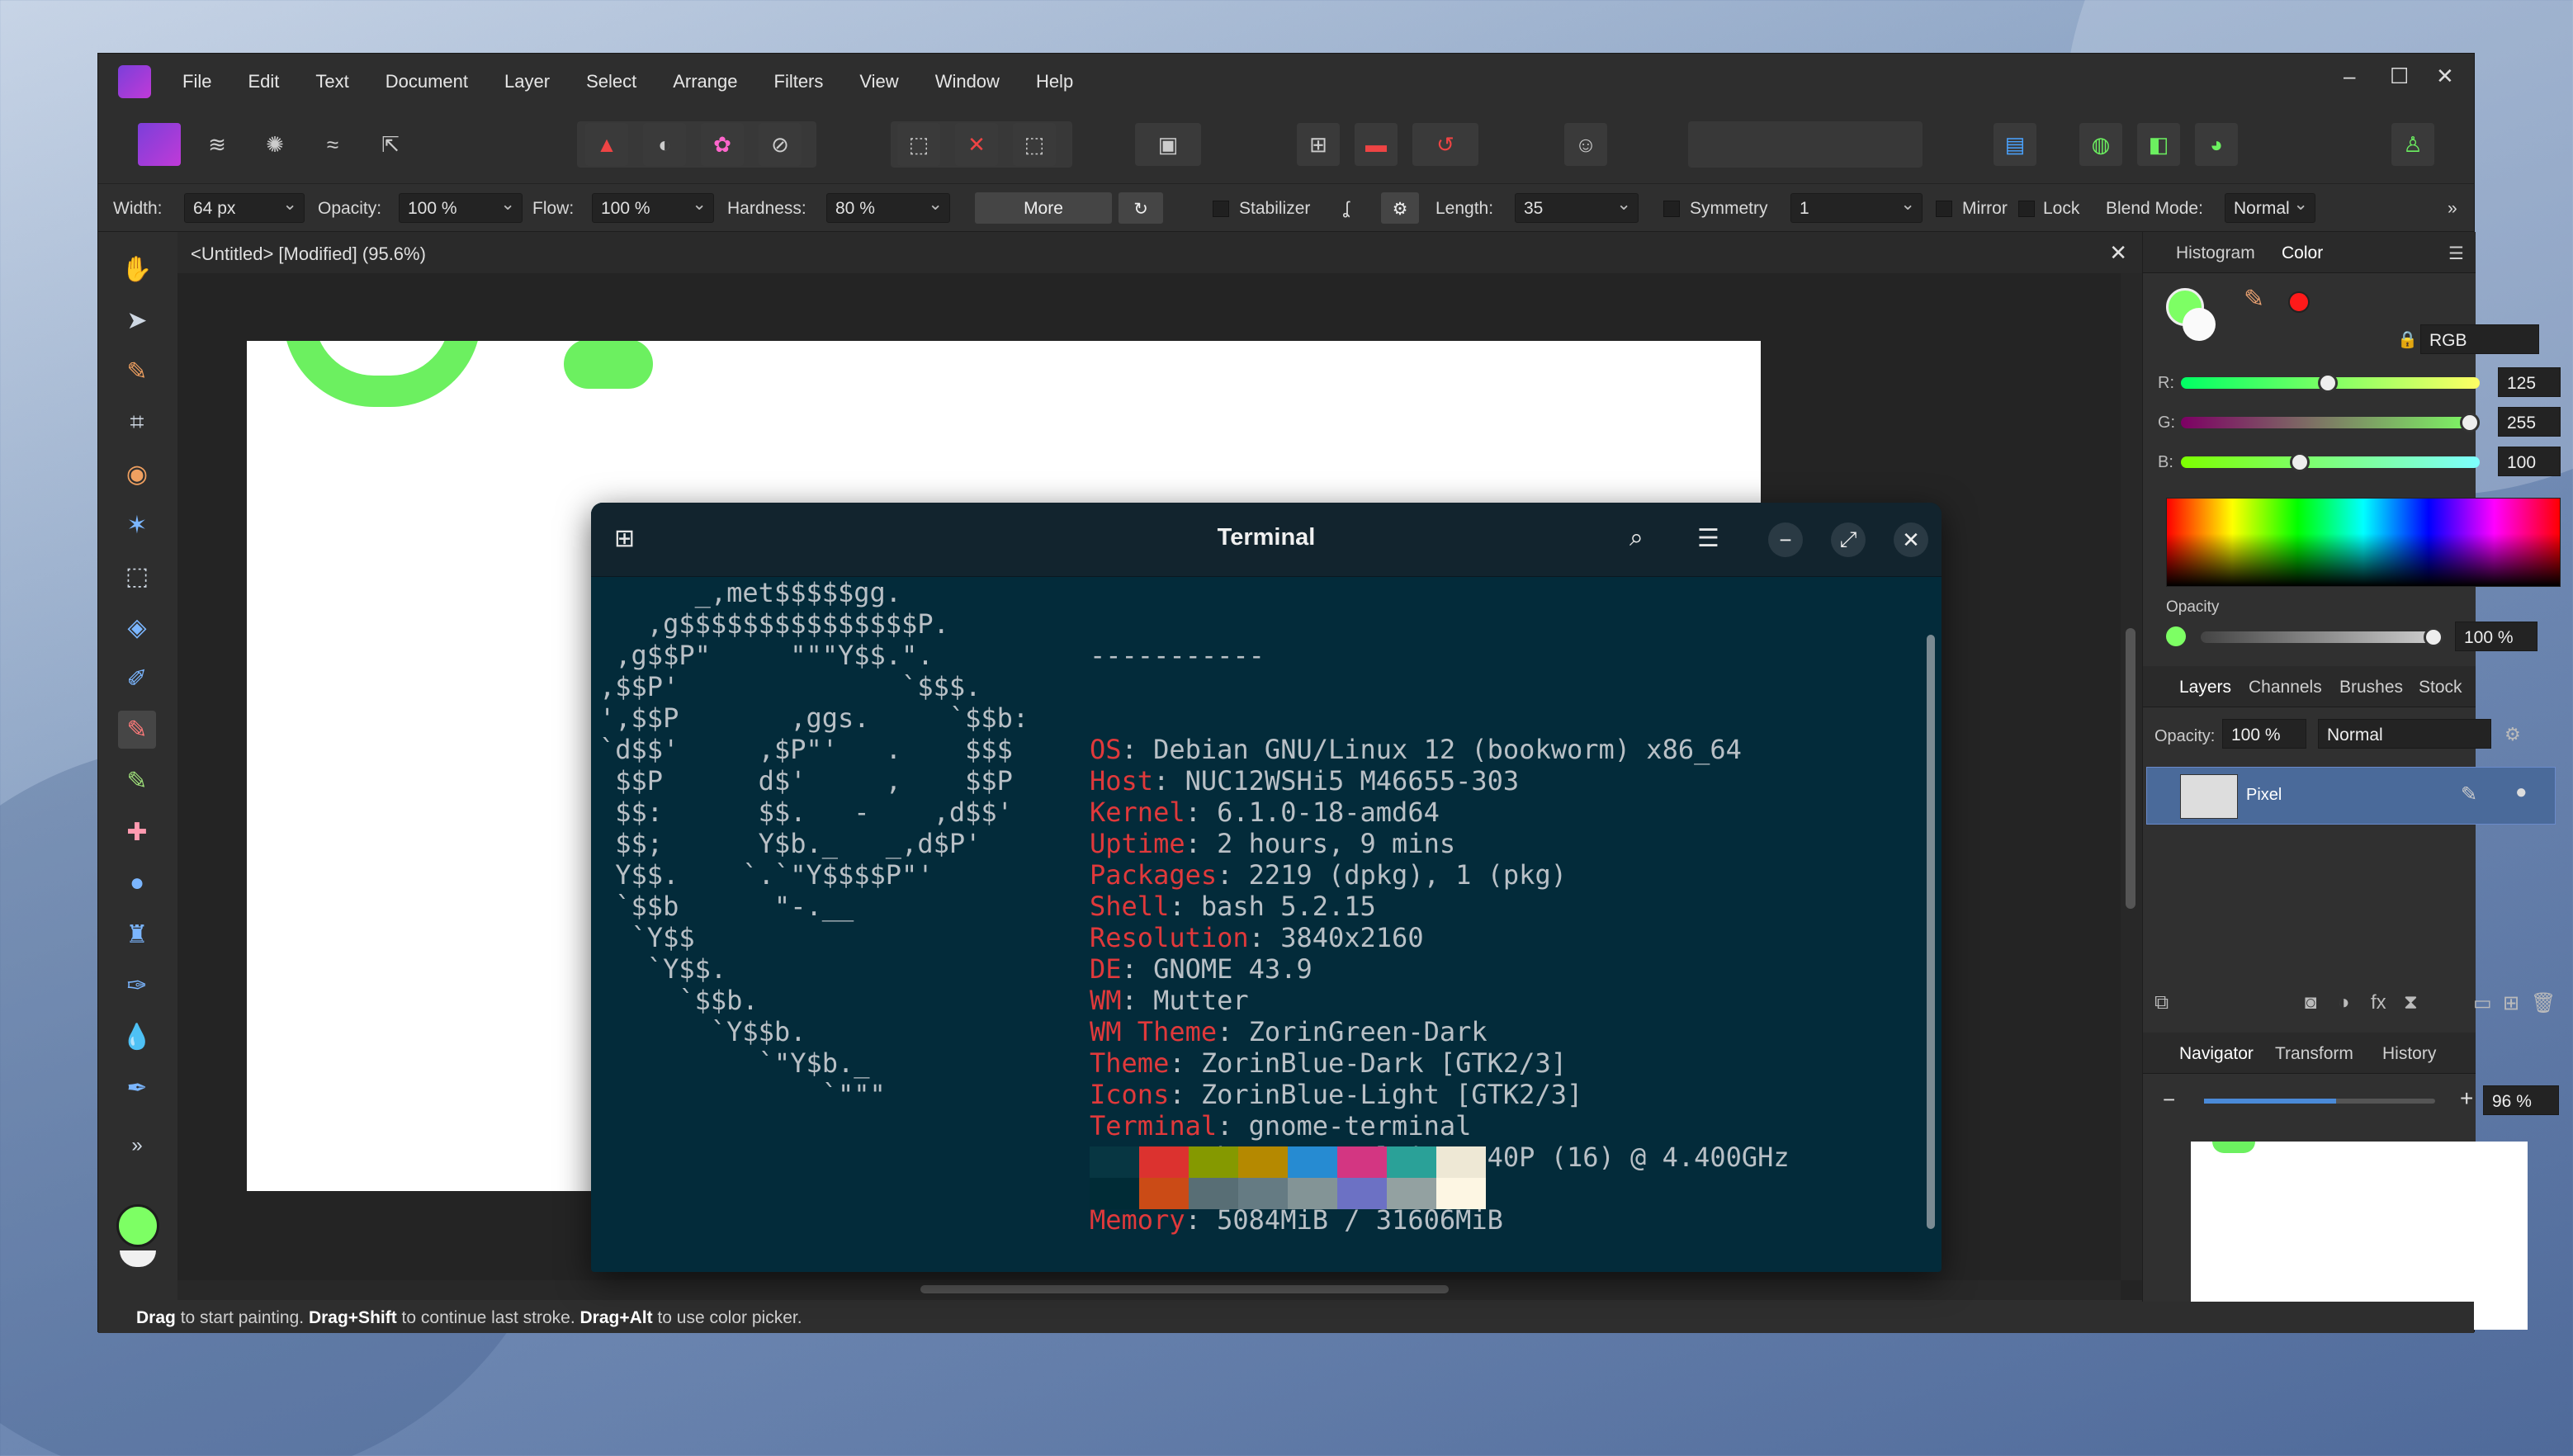  I want to click on lock-icon: 🔒, so click(2408, 339).